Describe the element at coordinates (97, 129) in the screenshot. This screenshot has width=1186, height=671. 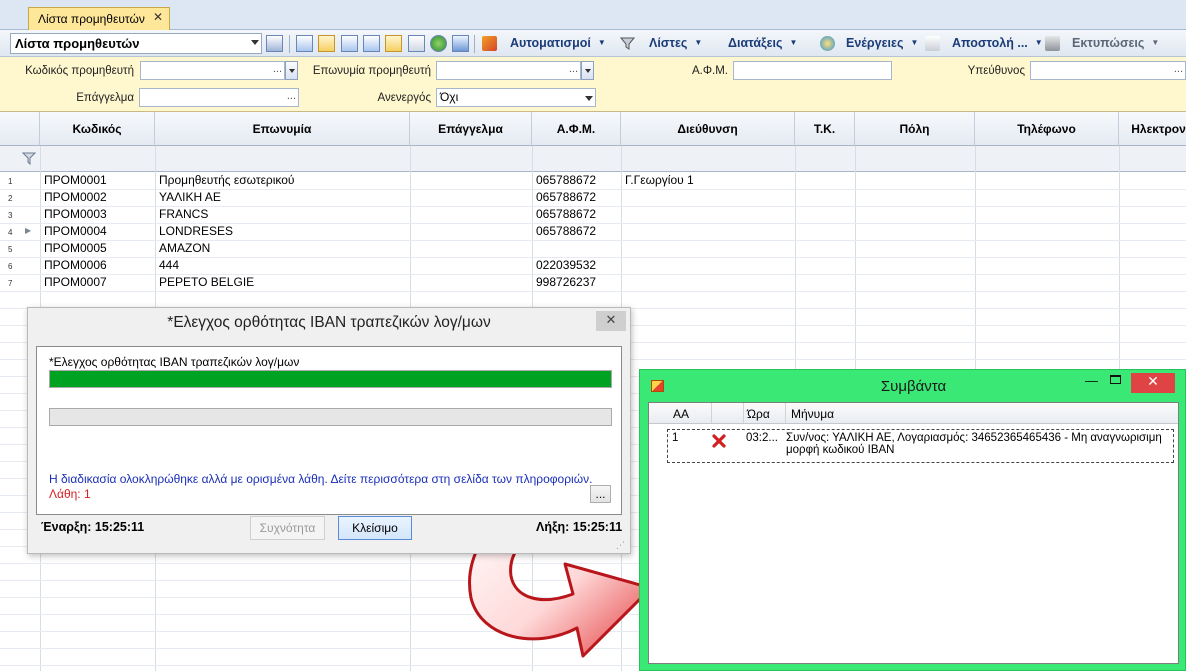
I see `column-header-code: Κωδικός` at that location.